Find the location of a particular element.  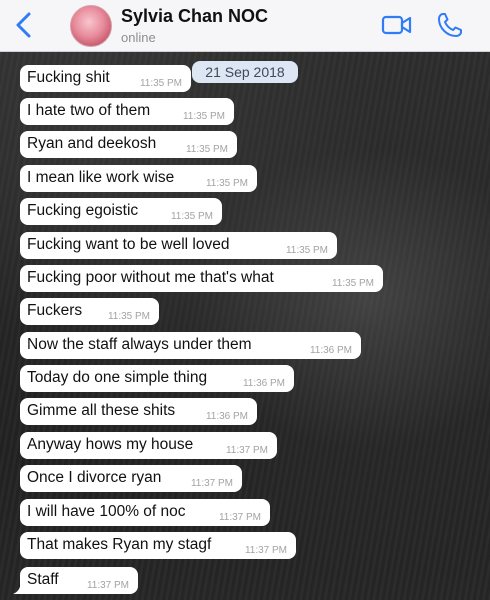

message-bubble: Fuckers 11:35 PM is located at coordinates (89, 311).